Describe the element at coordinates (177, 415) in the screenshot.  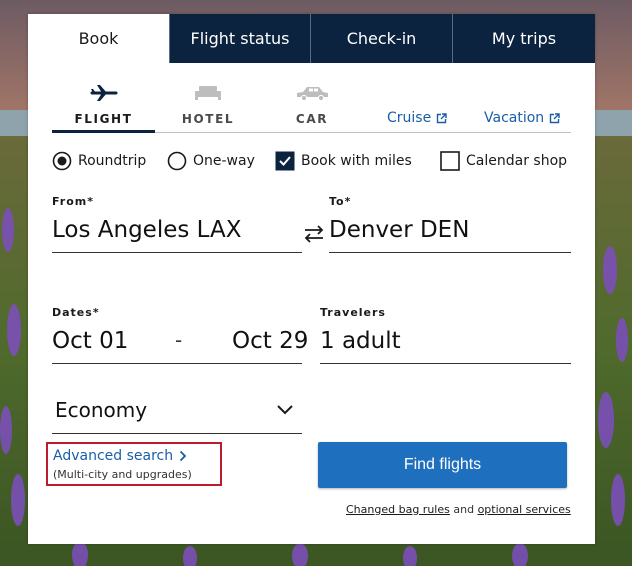
I see `cabin-class-select: Economy` at that location.